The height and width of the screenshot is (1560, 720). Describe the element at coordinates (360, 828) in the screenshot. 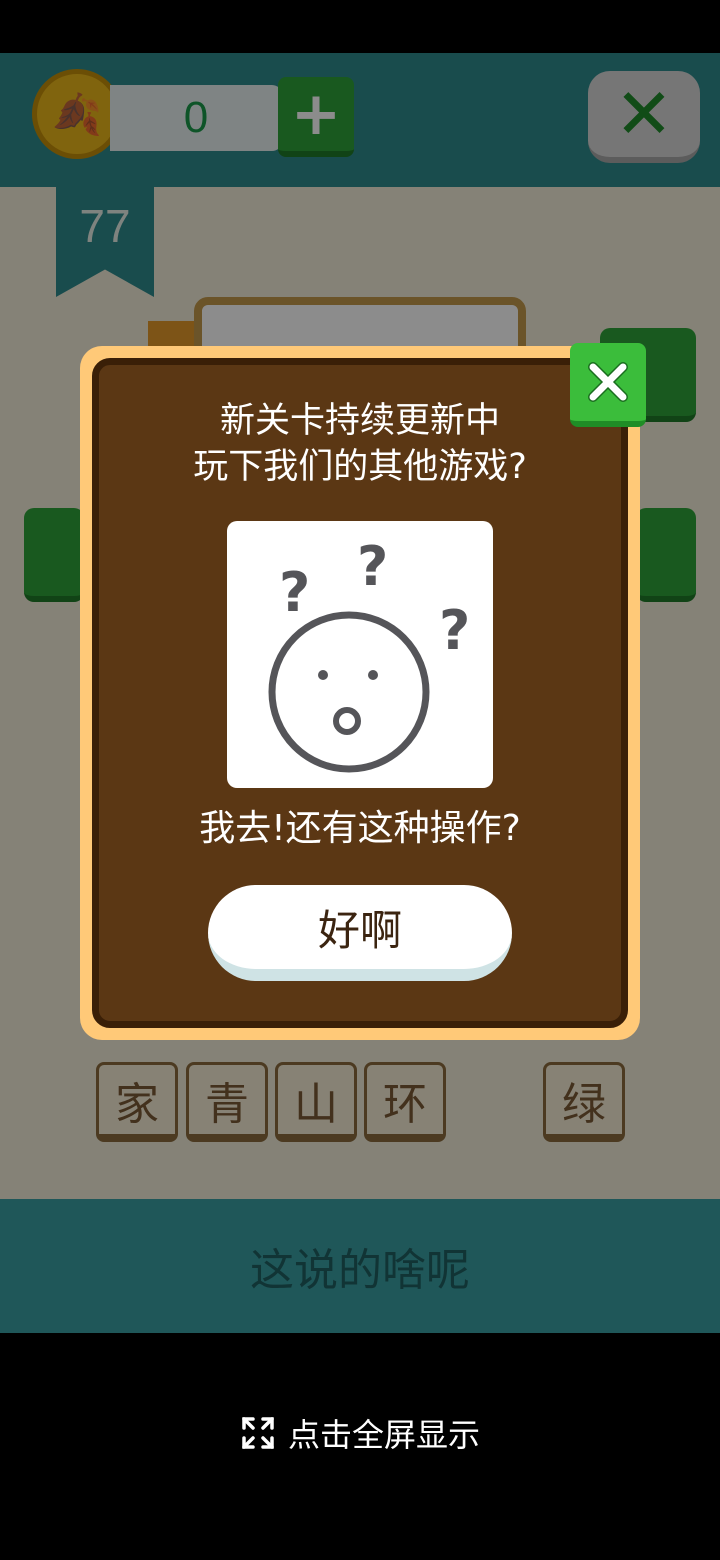

I see `dialog-caption: 我去!还有这种操作?` at that location.